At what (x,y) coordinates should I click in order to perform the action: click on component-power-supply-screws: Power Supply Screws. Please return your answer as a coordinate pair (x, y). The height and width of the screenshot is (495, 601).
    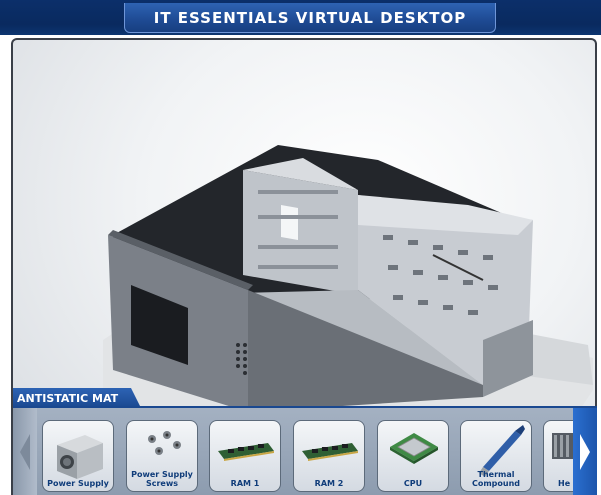
    Looking at the image, I should click on (162, 456).